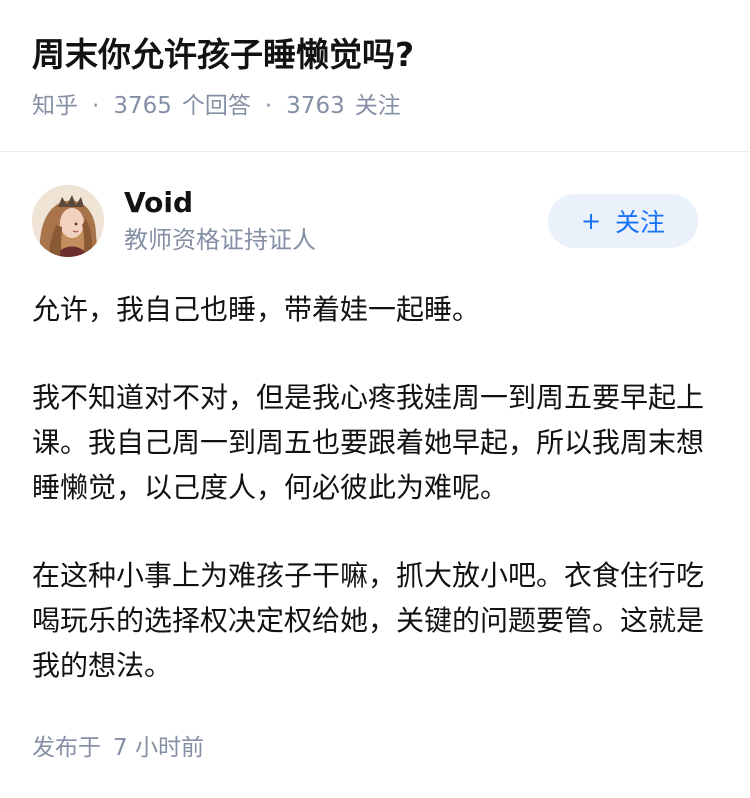 This screenshot has width=750, height=798. What do you see at coordinates (66, 748) in the screenshot?
I see `publish-prefix: 发布于` at bounding box center [66, 748].